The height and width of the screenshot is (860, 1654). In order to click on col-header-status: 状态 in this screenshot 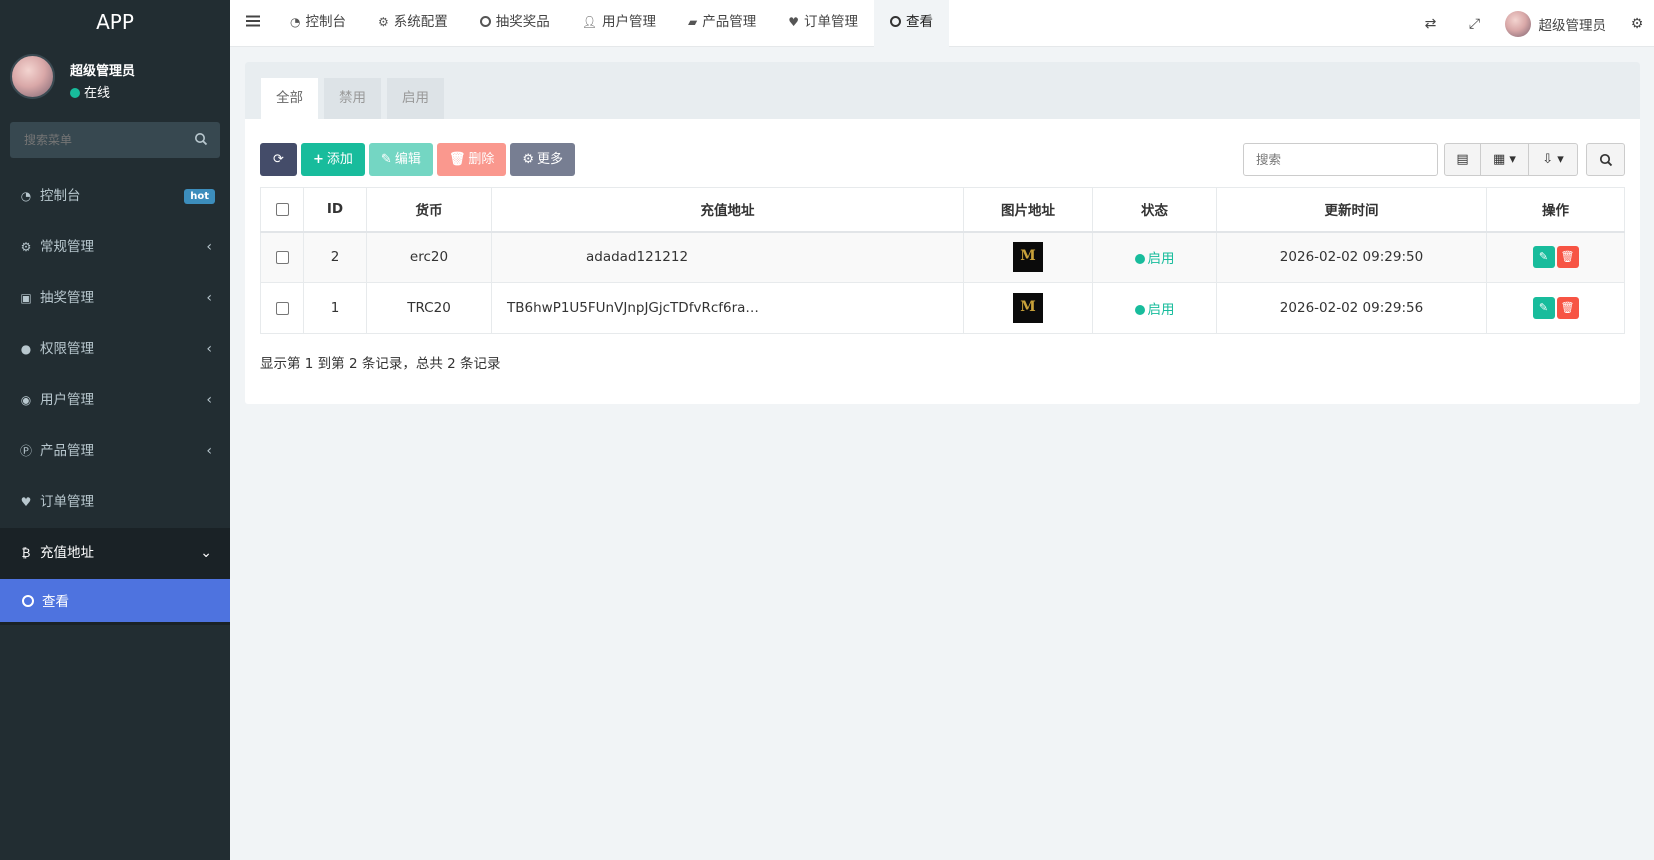, I will do `click(1154, 210)`.